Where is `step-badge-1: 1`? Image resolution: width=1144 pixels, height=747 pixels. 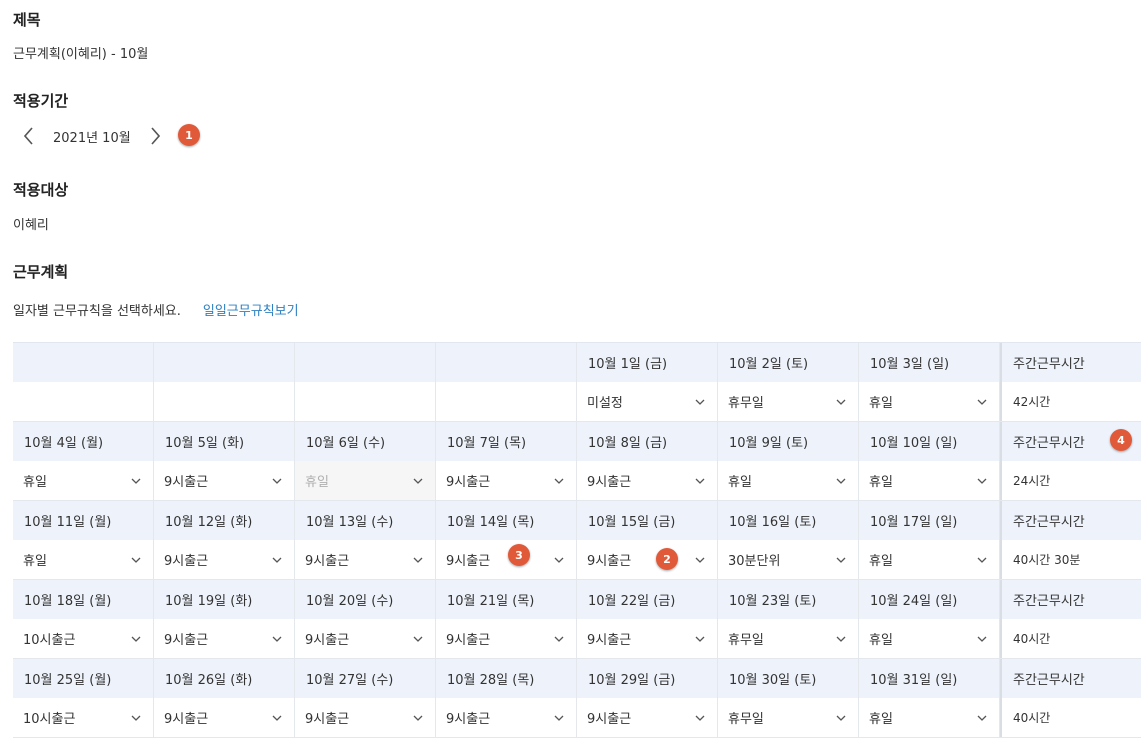
step-badge-1: 1 is located at coordinates (189, 135).